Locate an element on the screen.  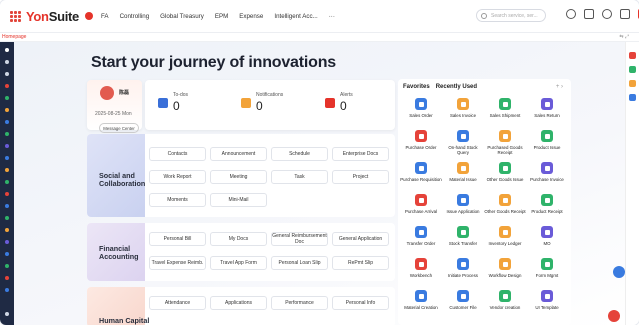
menu-item-controlling: Controlling is located at coordinates (135, 16).